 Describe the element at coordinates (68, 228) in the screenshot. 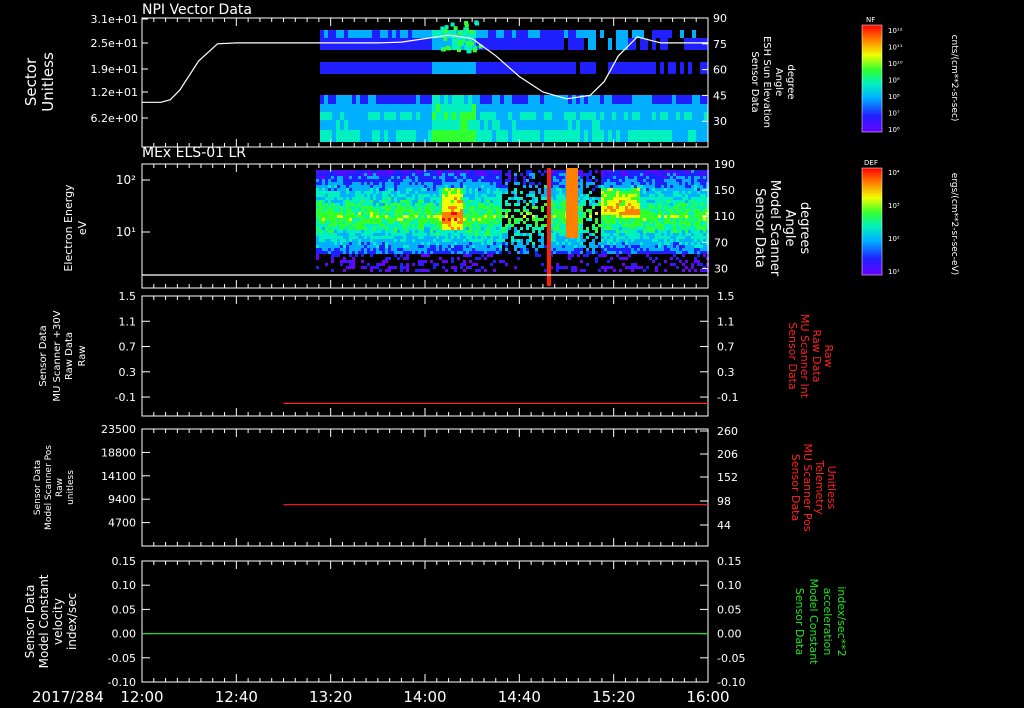

I see `panel2-ylabel-1: Electron Energy` at that location.